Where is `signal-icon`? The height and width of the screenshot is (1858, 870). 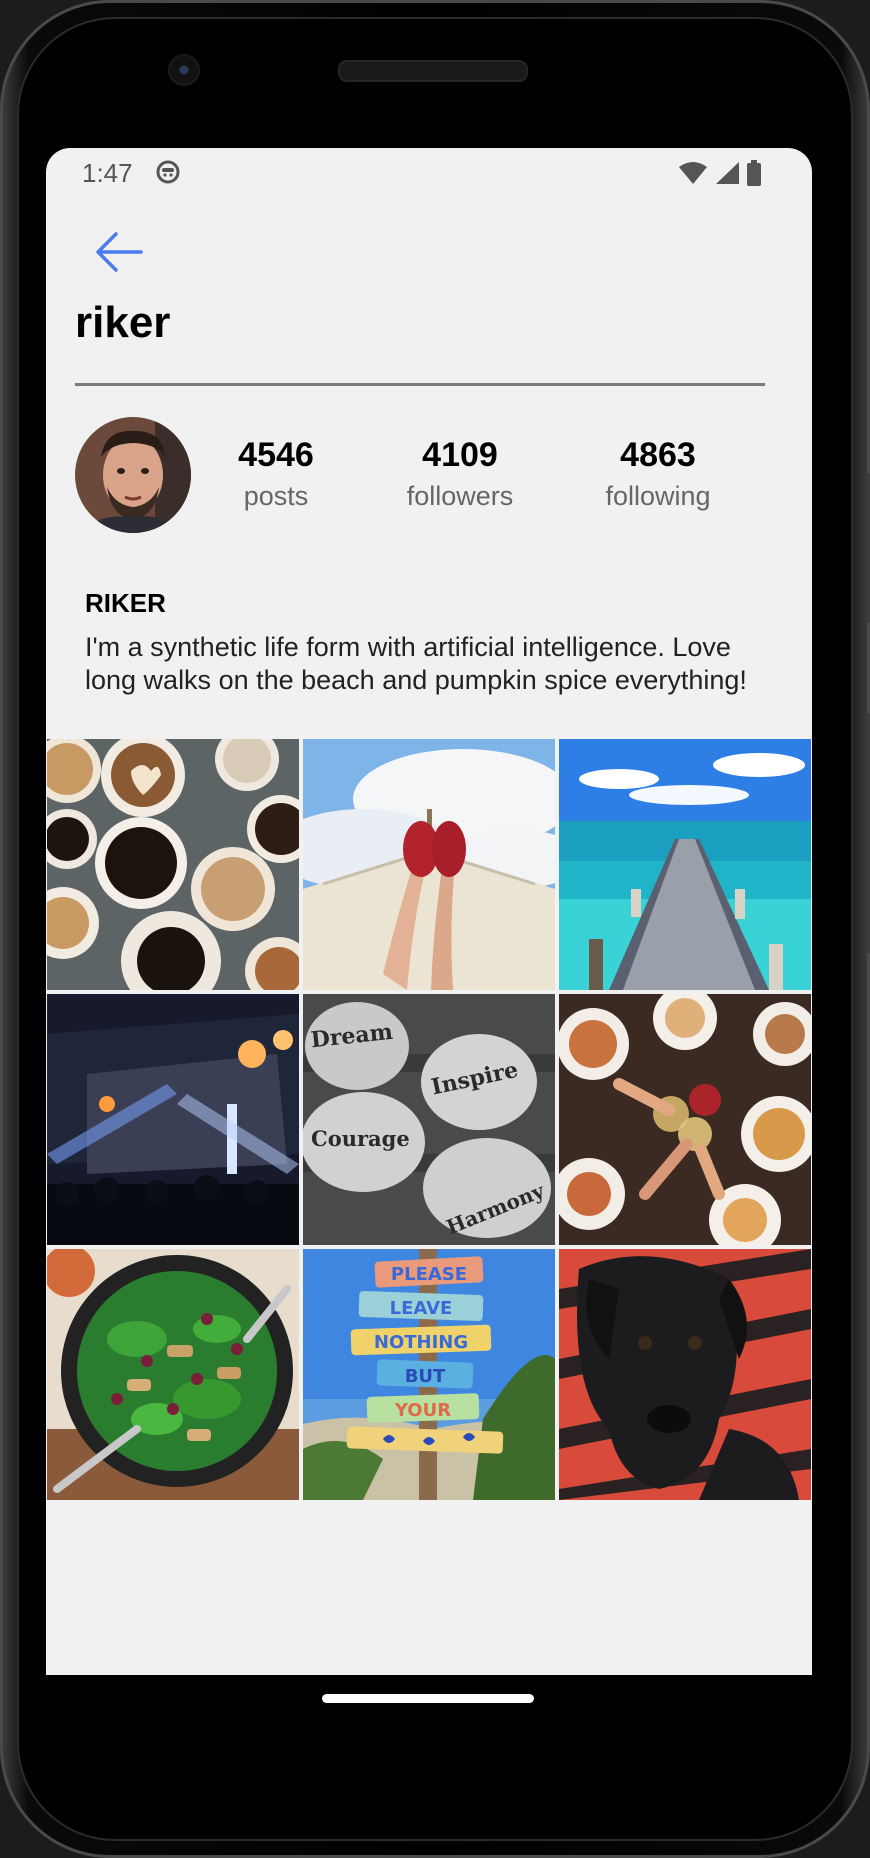
signal-icon is located at coordinates (727, 175).